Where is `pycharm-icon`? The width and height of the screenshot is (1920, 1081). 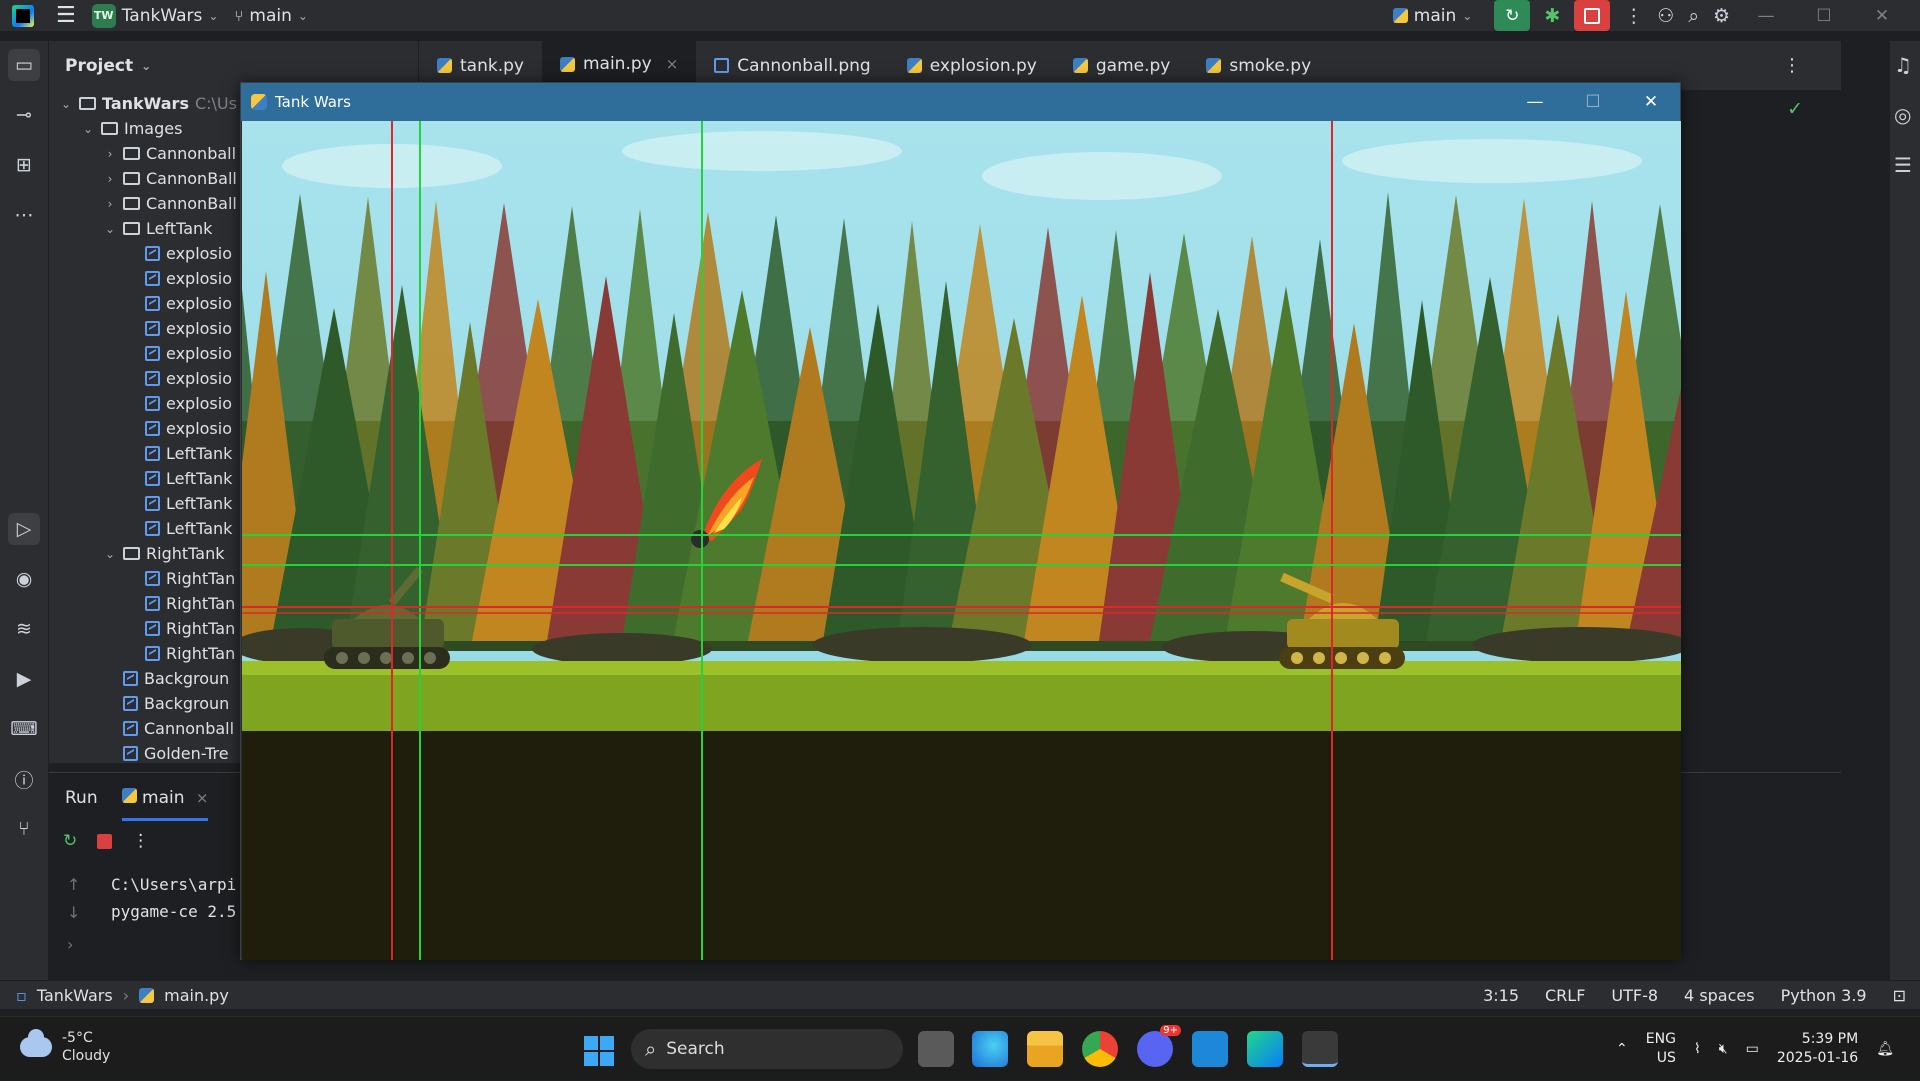
pycharm-icon is located at coordinates (1265, 1049).